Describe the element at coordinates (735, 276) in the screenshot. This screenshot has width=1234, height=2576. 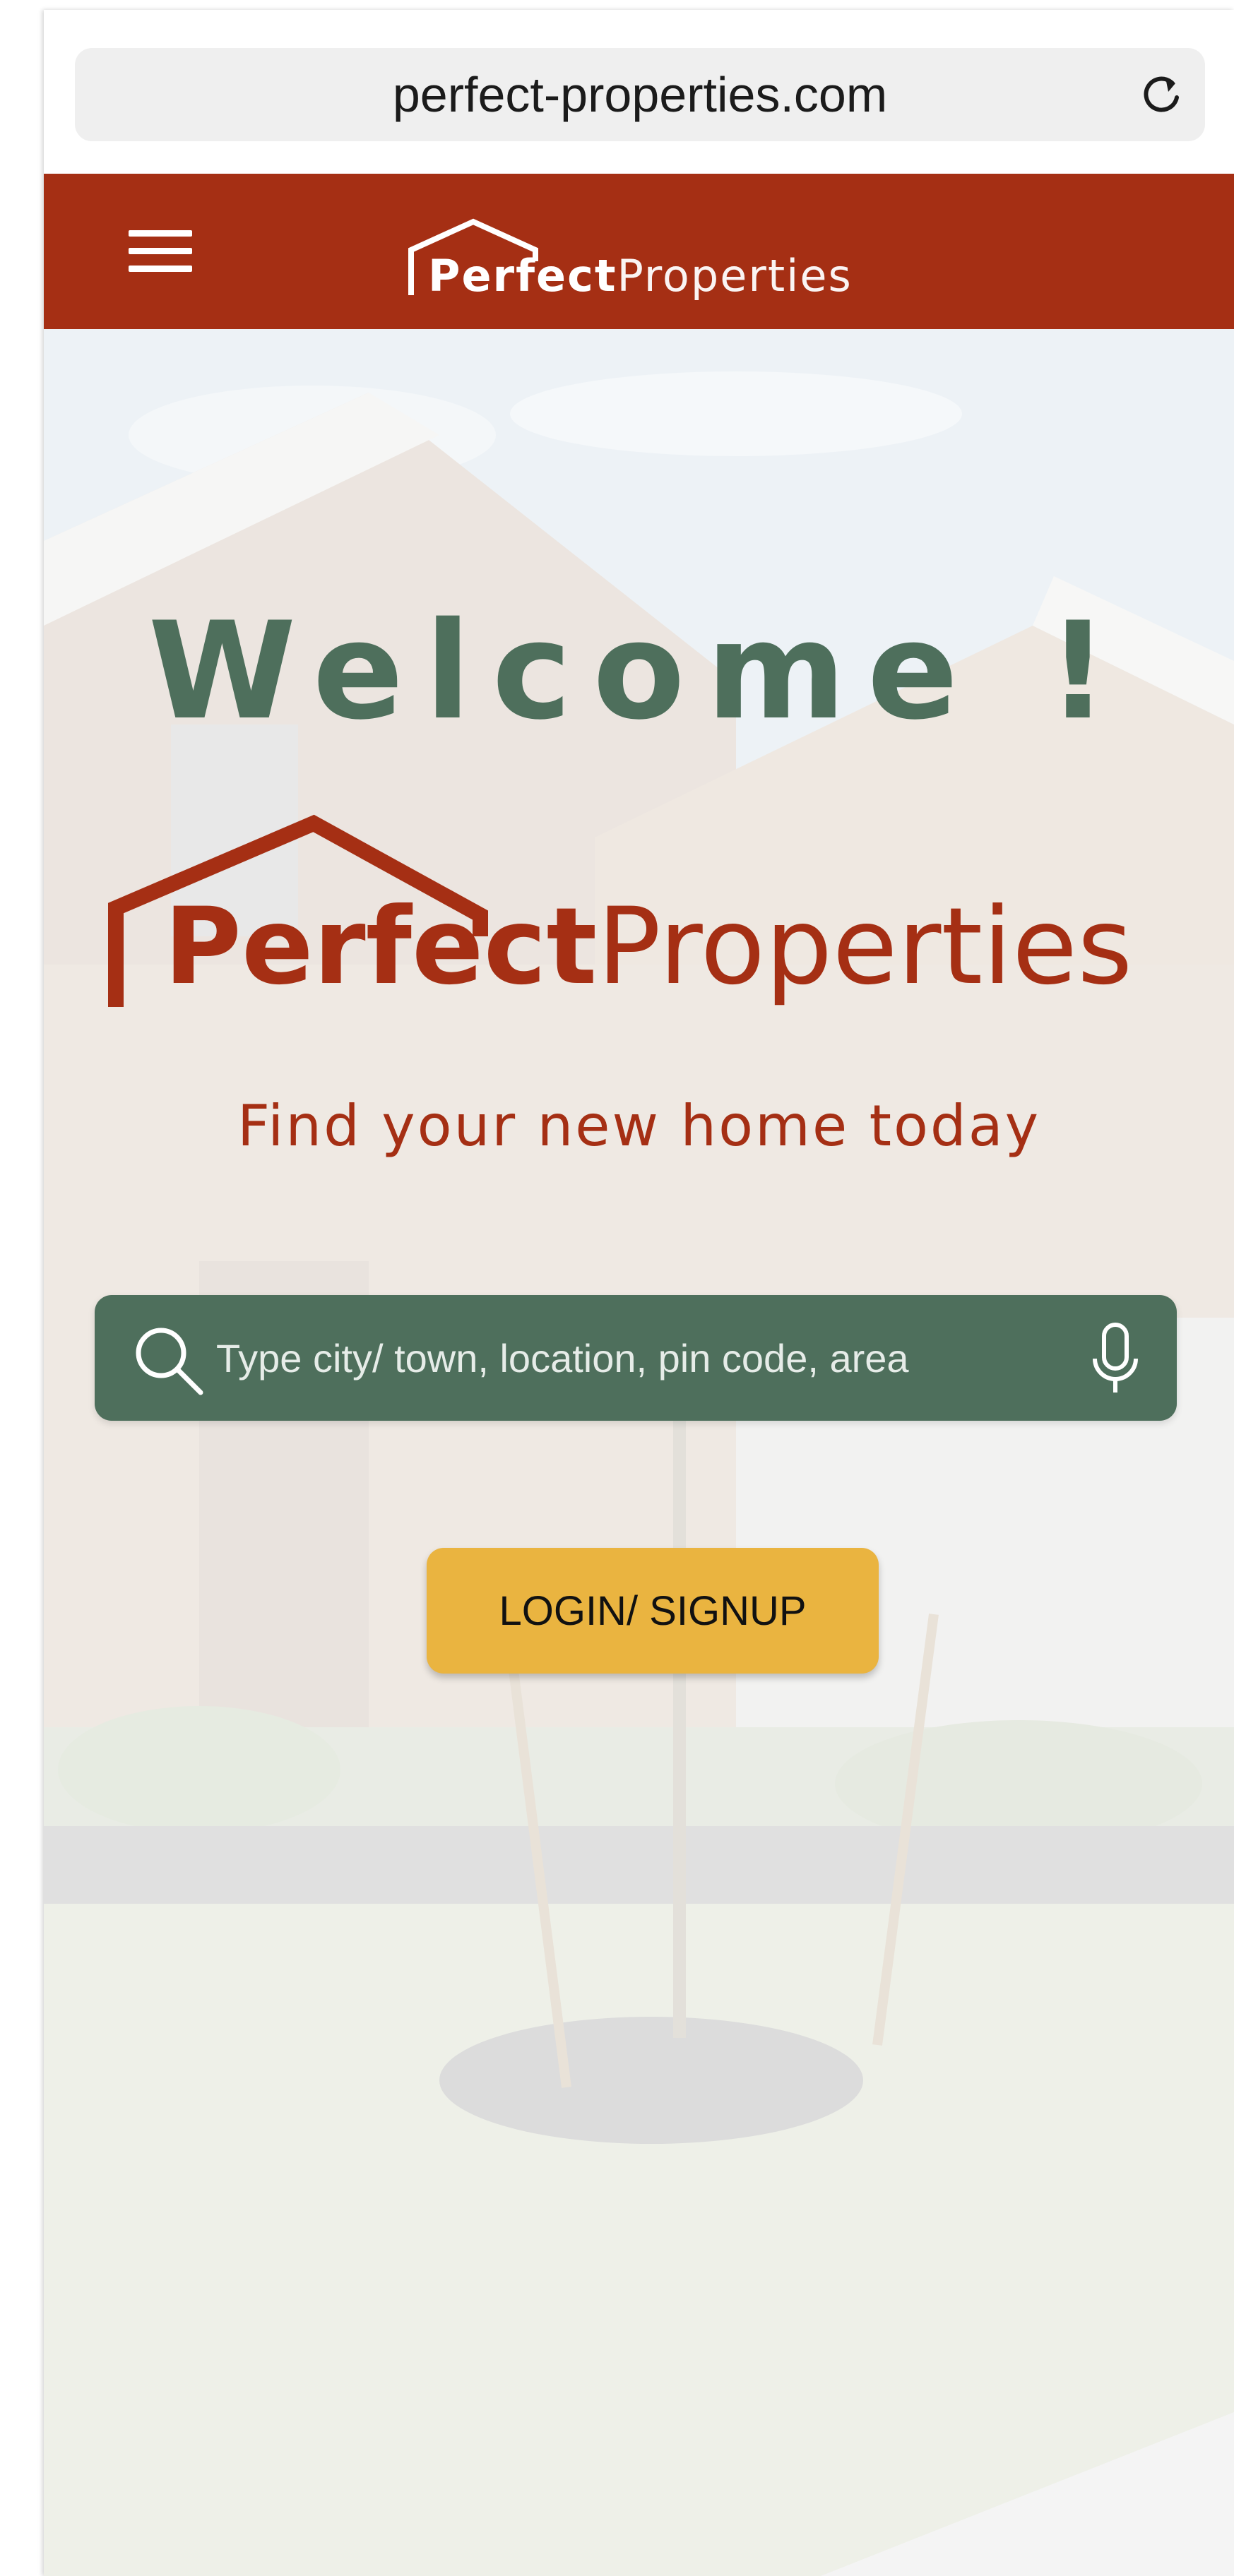
I see `nav-logo-light: Properties` at that location.